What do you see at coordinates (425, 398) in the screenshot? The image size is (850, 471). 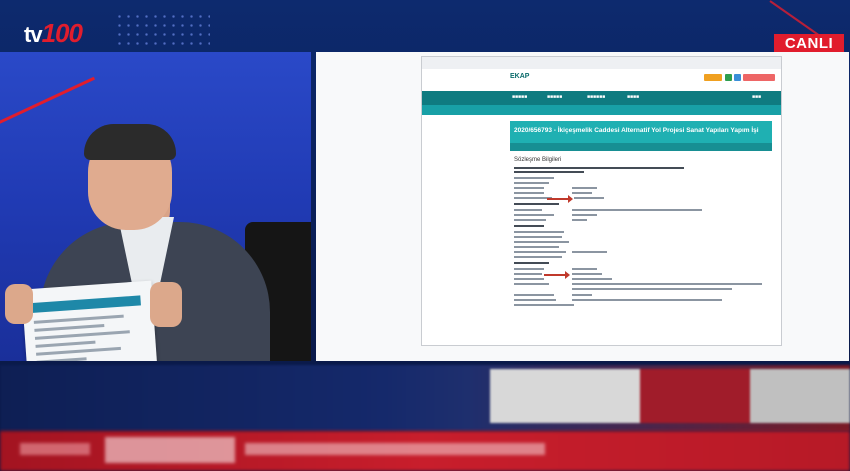 I see `lower-third-band` at bounding box center [425, 398].